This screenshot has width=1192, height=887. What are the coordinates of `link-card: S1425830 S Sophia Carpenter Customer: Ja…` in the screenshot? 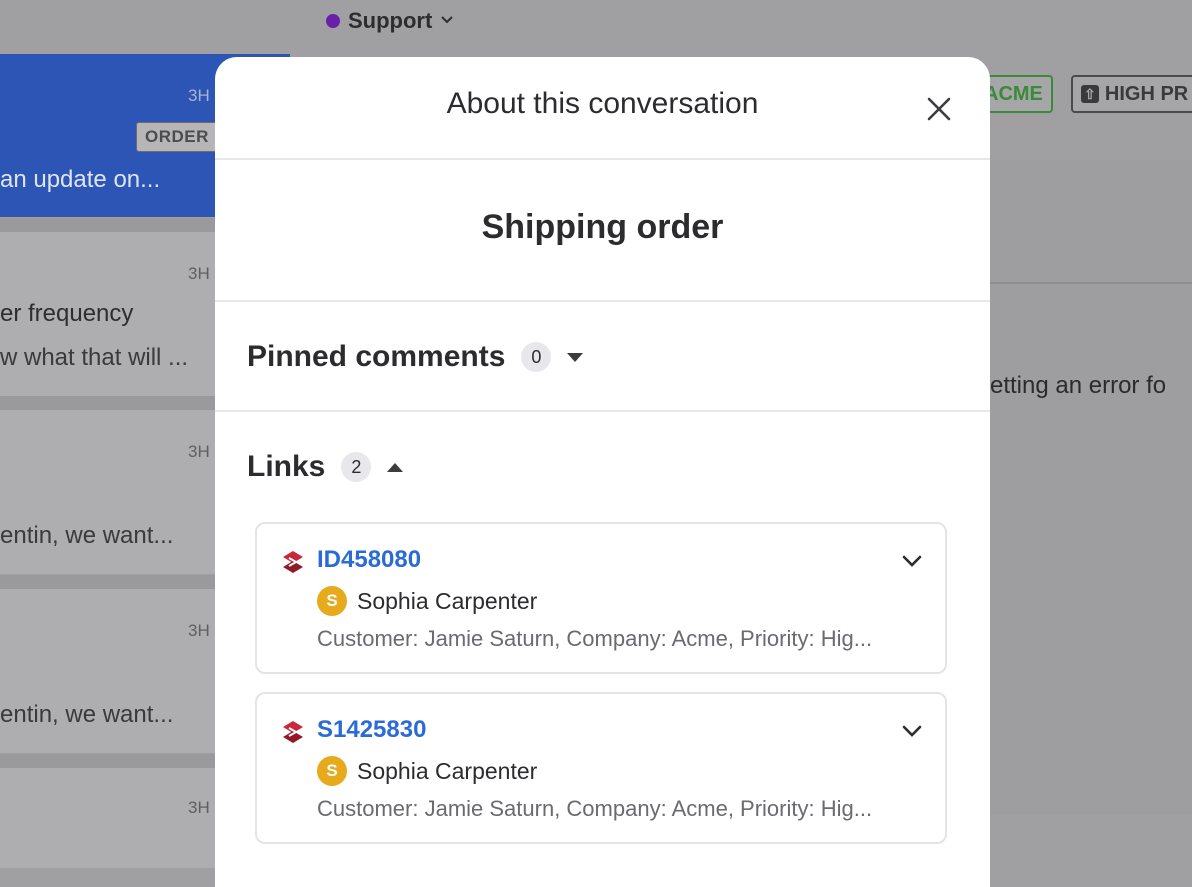 It's located at (601, 768).